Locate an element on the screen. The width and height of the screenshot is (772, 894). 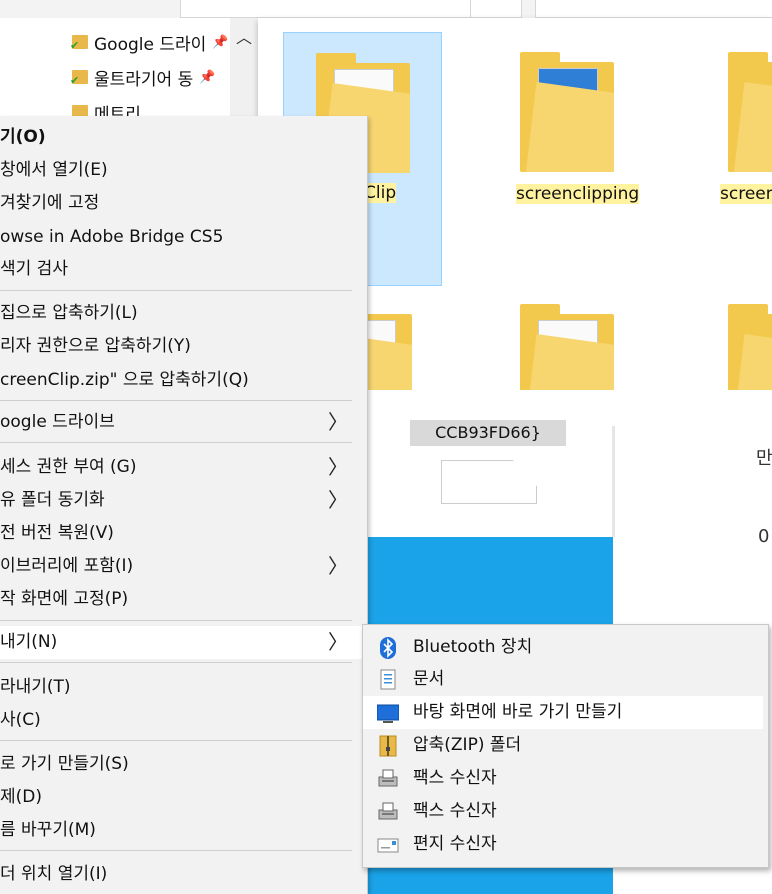
background-text: 0 is located at coordinates (764, 536).